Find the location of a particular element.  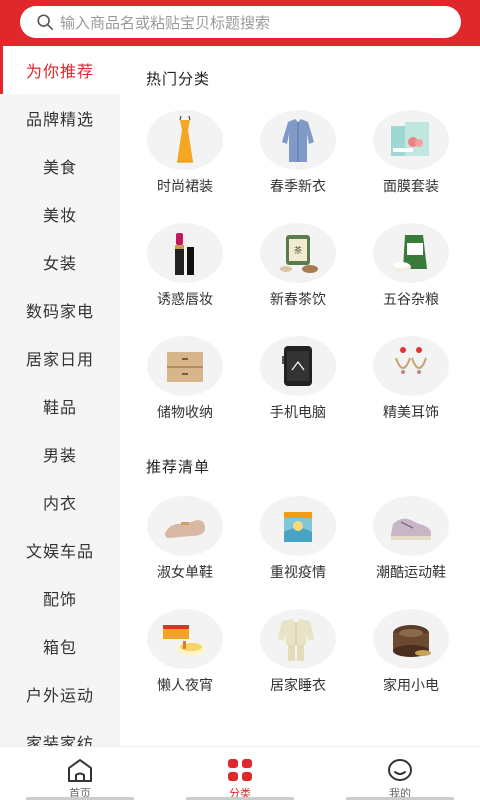

sidebar-item: 文娱车品 is located at coordinates (60, 550).